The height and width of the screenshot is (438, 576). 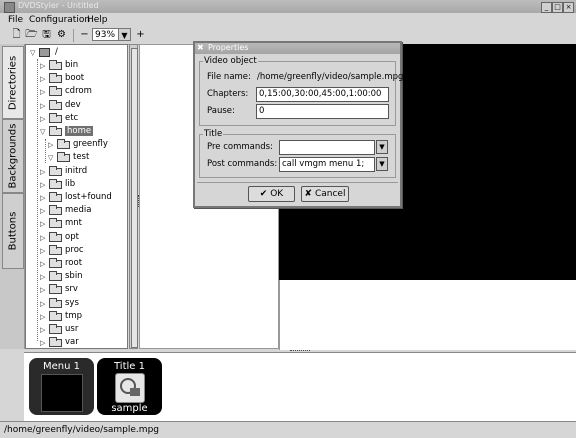 What do you see at coordinates (308, 194) in the screenshot?
I see `cancel-icon: ✘` at bounding box center [308, 194].